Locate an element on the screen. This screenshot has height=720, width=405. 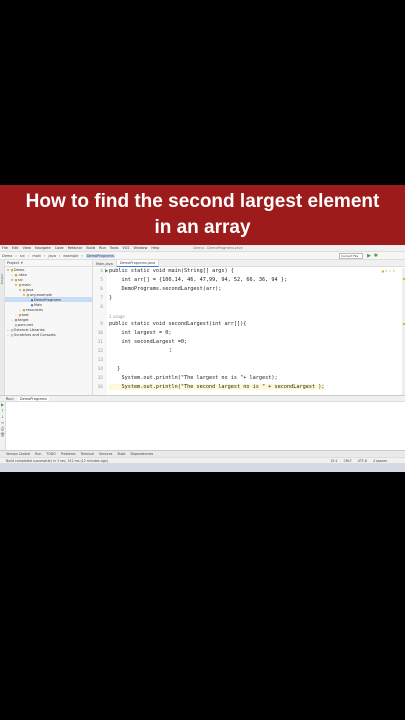
clear-icon: 🗑 is located at coordinates (2, 435).